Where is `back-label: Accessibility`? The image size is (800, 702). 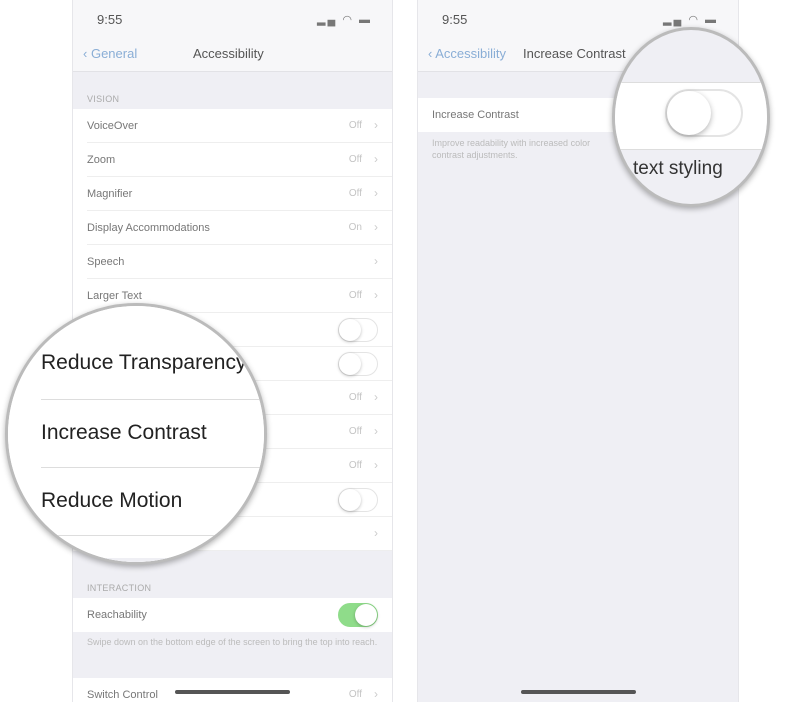 back-label: Accessibility is located at coordinates (471, 53).